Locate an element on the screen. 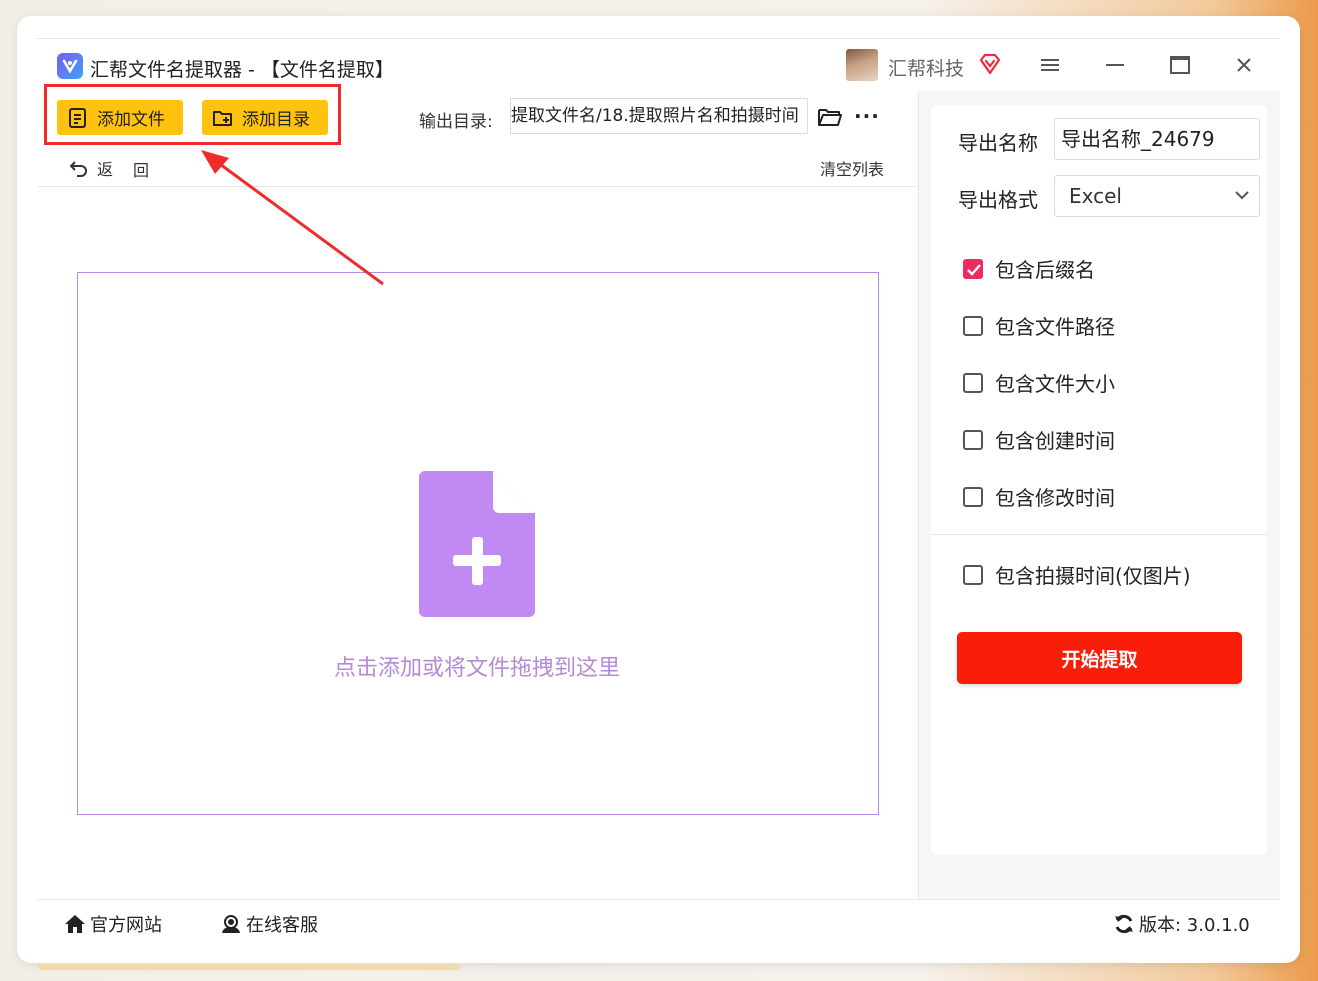 The height and width of the screenshot is (981, 1318). start-extract-button: 开始提取 is located at coordinates (1099, 658).